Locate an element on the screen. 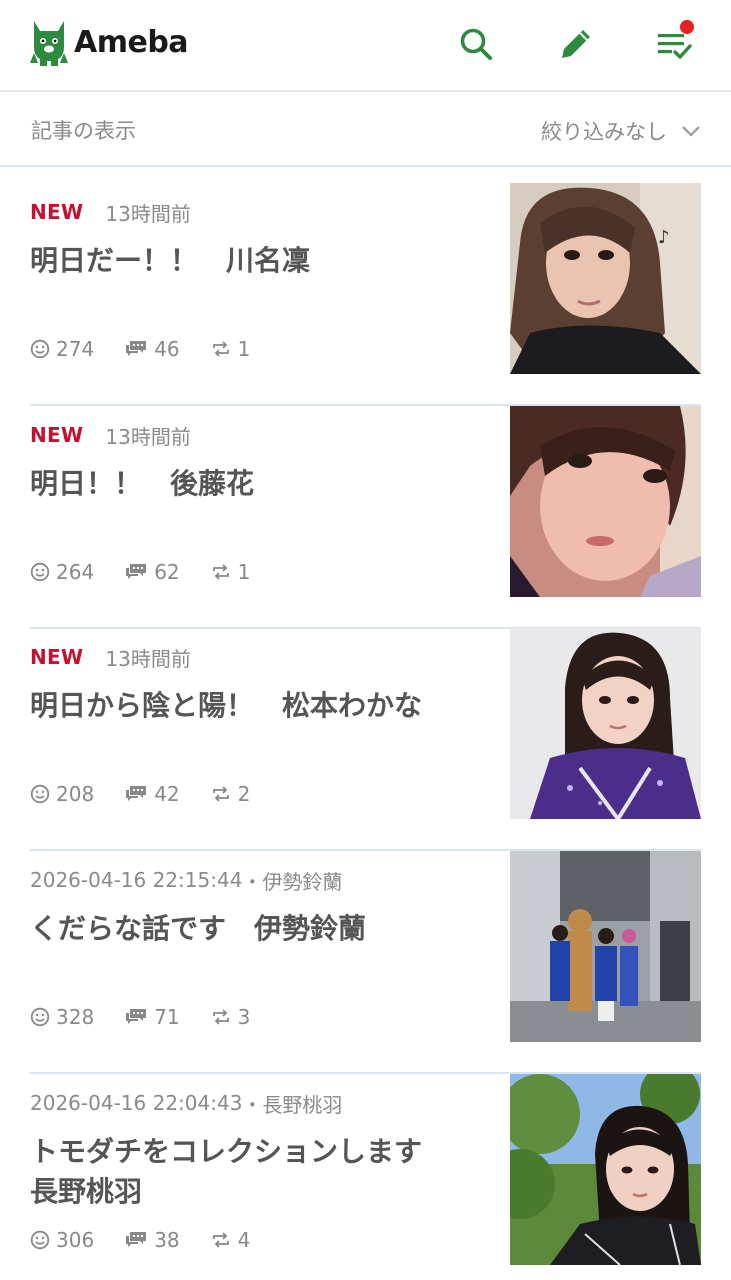 The width and height of the screenshot is (731, 1280). app-header: Ameba is located at coordinates (365, 46).